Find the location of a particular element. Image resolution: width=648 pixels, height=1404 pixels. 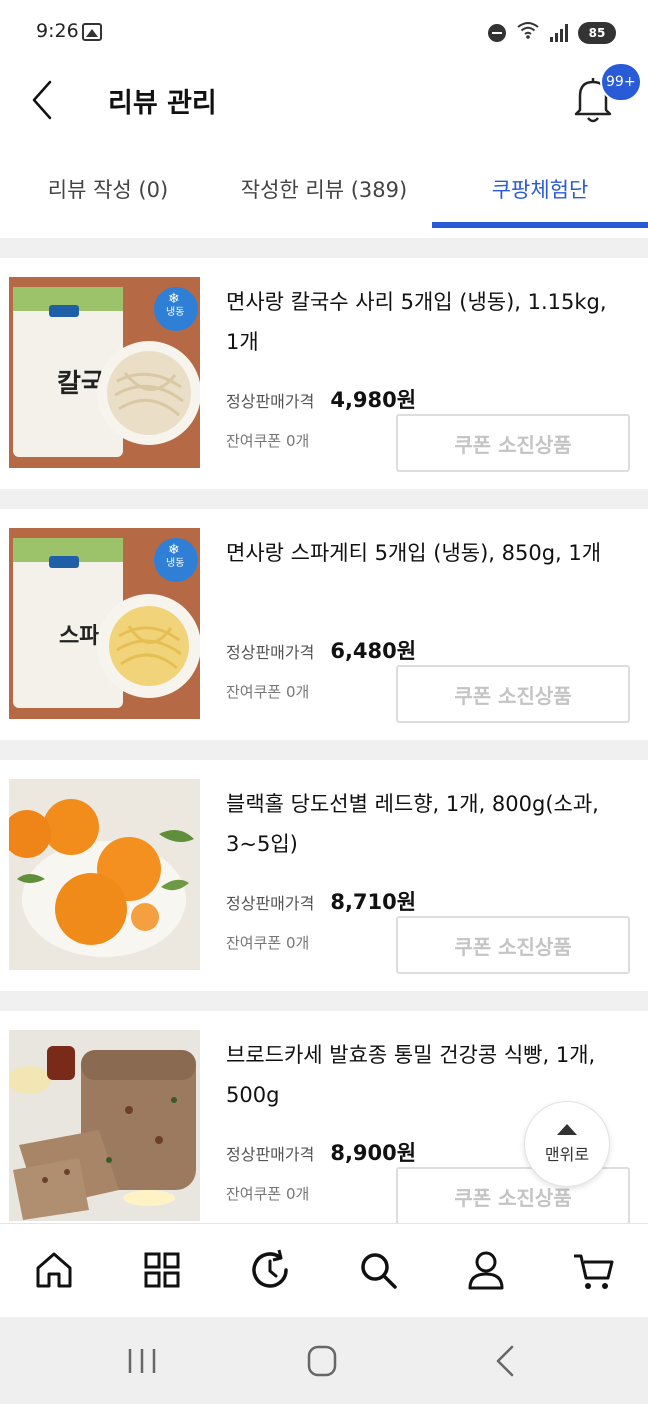

cart-icon is located at coordinates (594, 1271).